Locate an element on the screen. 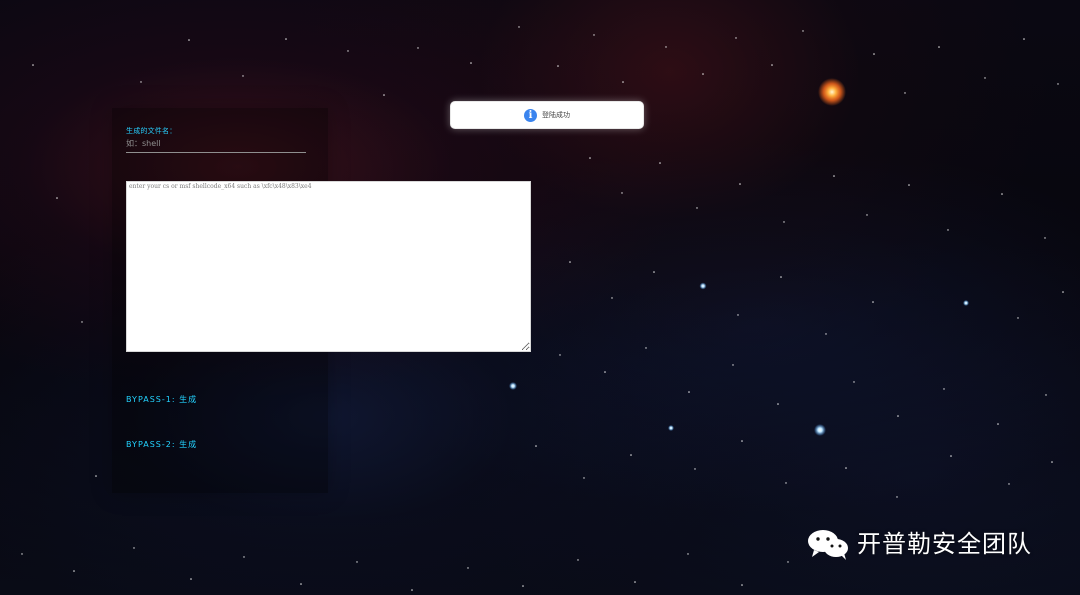  bypass-1-generate-link: BYPASS-1: 生成 is located at coordinates (161, 399).